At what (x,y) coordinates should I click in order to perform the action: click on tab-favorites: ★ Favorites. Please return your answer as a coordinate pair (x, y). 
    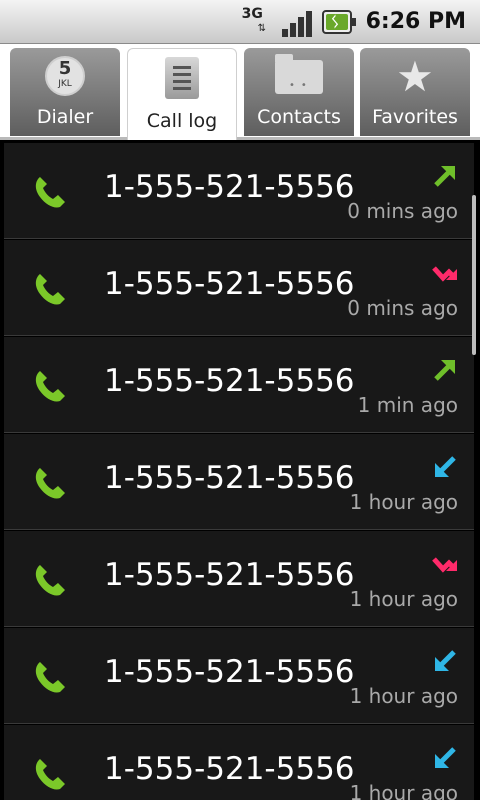
    Looking at the image, I should click on (415, 92).